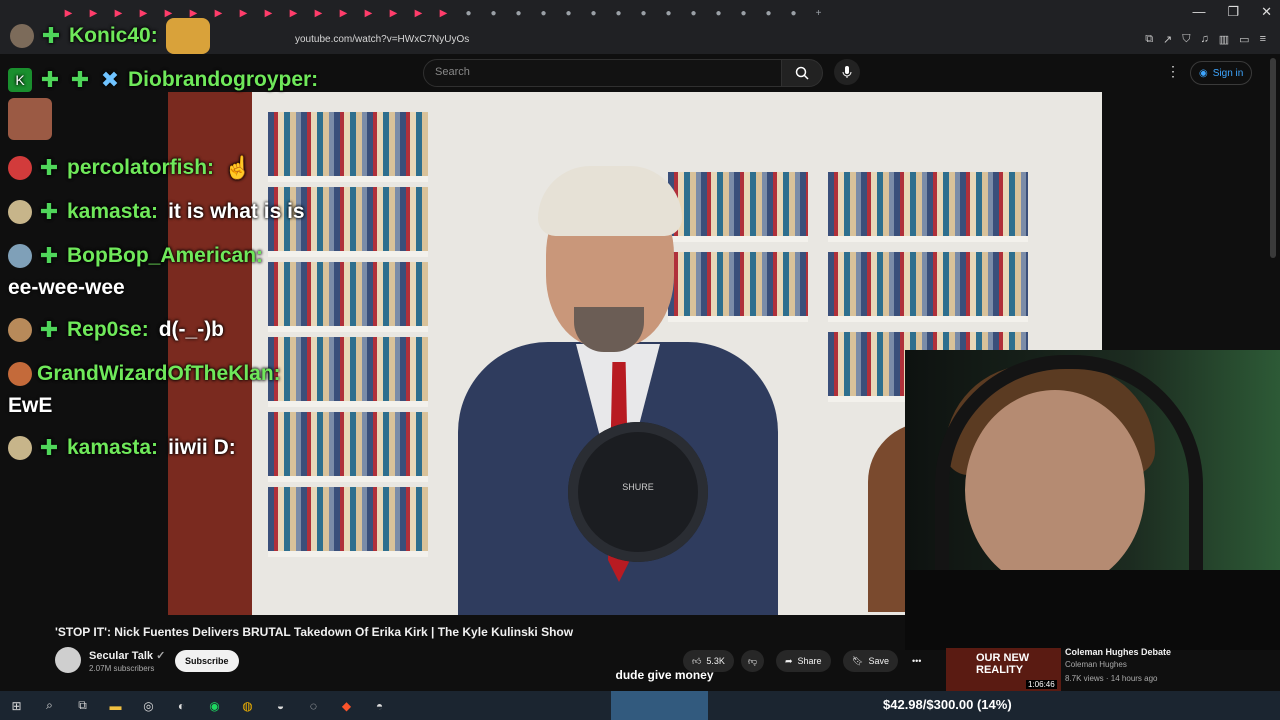 This screenshot has height=720, width=1280. Describe the element at coordinates (122, 668) in the screenshot. I see `subscriber-count: 2.07M subscribers` at that location.